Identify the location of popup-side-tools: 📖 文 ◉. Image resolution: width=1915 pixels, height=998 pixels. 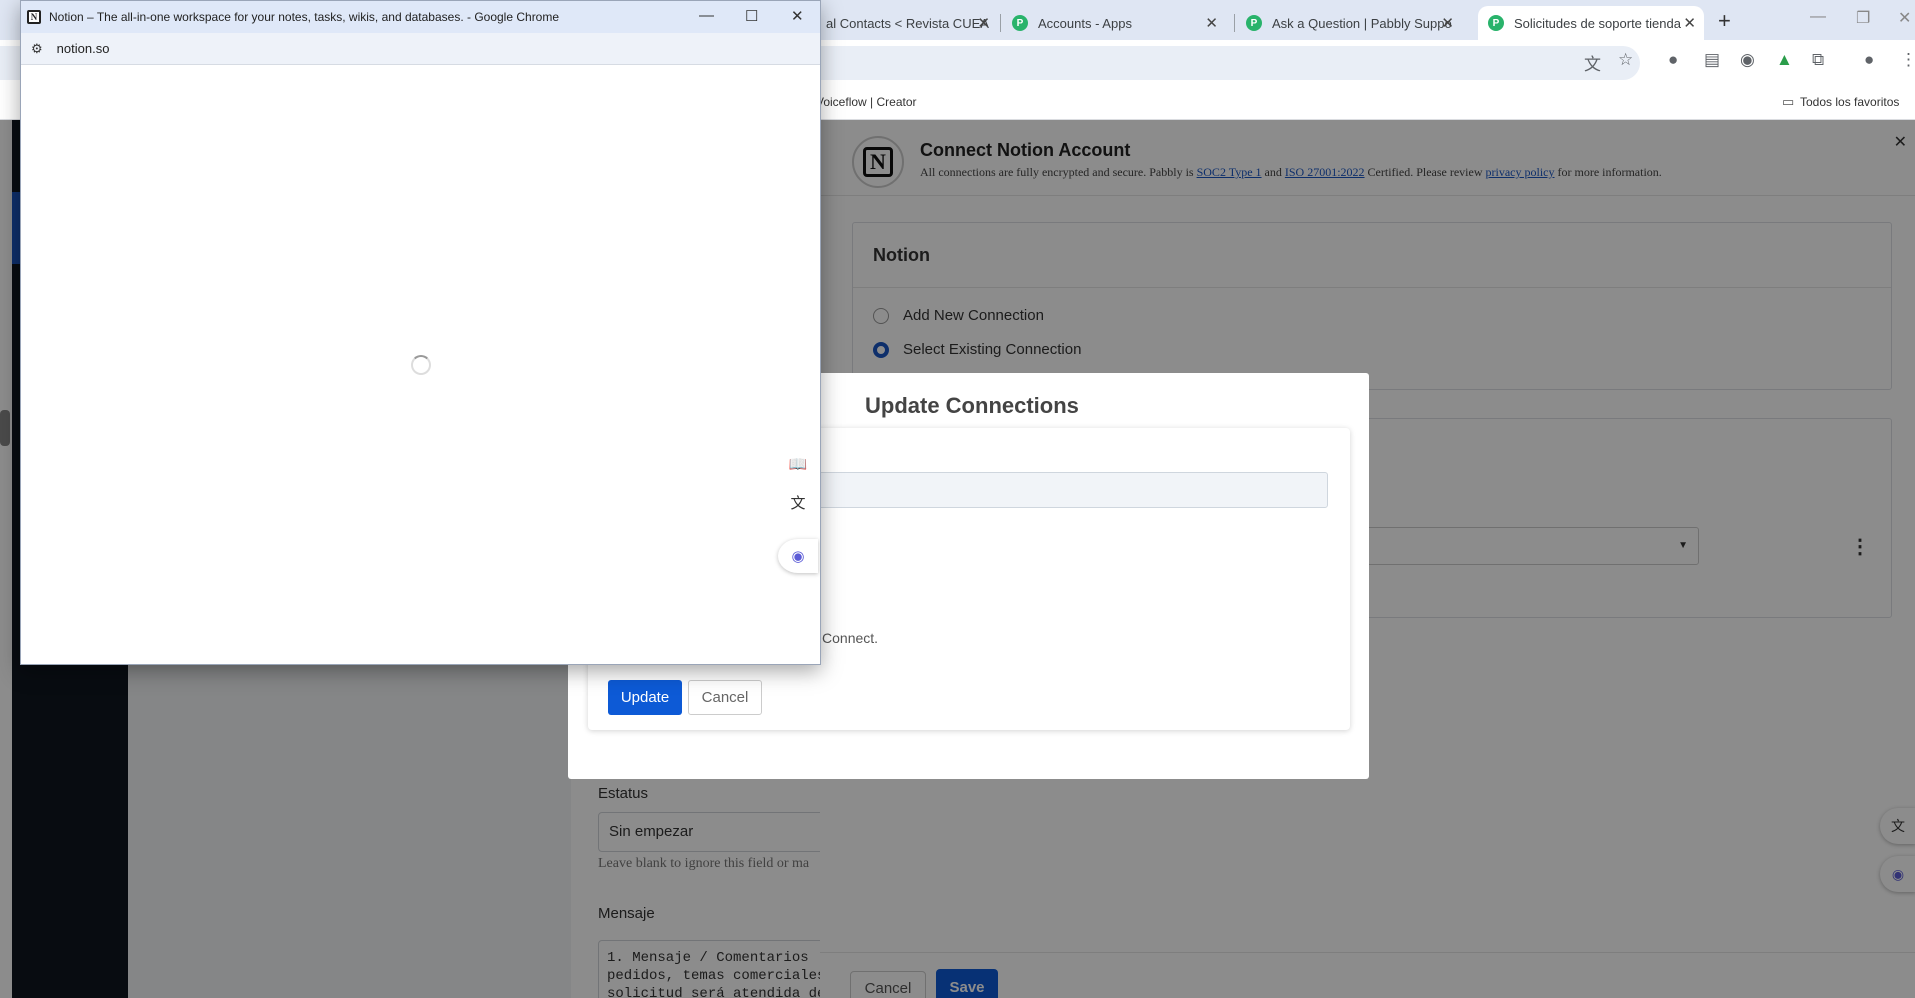
(799, 512).